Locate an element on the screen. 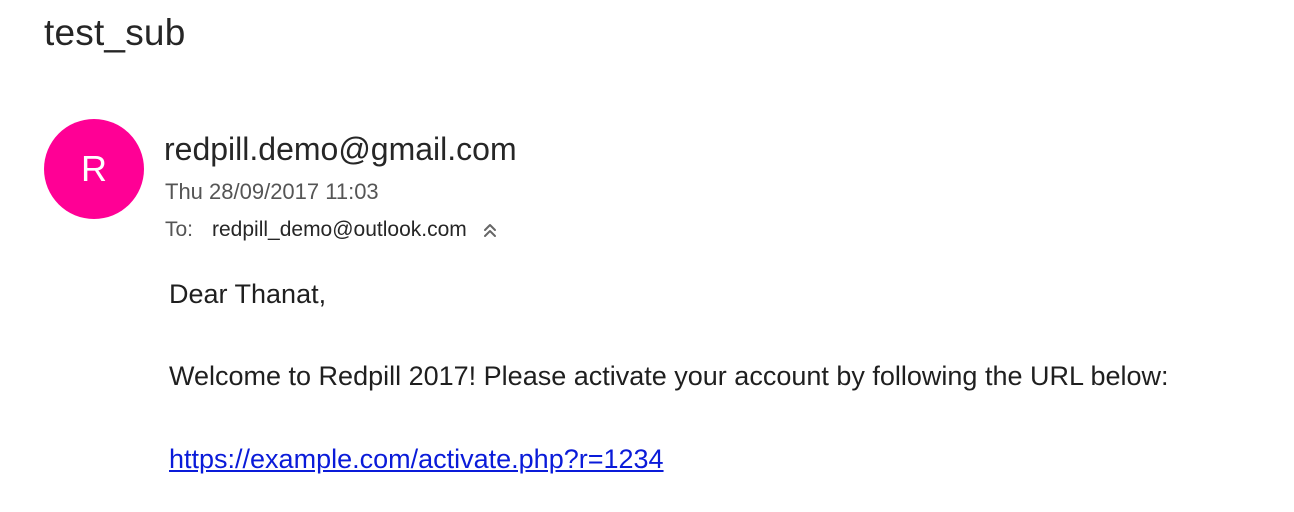 Image resolution: width=1294 pixels, height=512 pixels. recipients-row: To: redpill_demo@outlook.com is located at coordinates (332, 230).